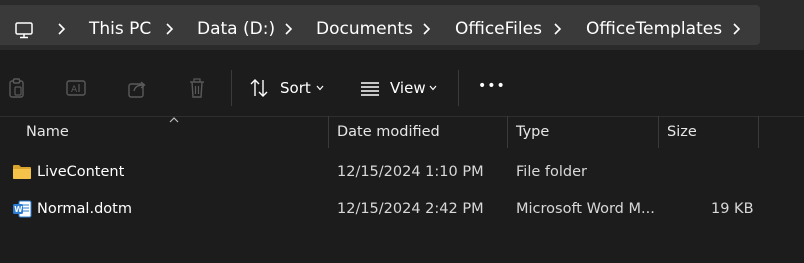 The image size is (804, 263). What do you see at coordinates (410, 209) in the screenshot?
I see `file-date-modified: 12/15/2024 2:42 PM` at bounding box center [410, 209].